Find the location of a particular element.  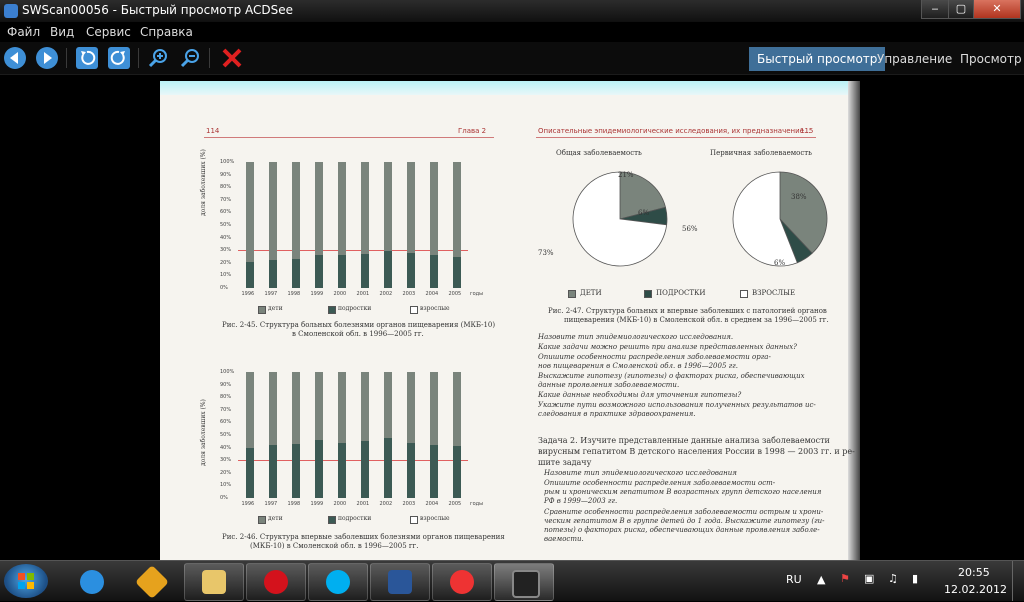

x-tick-label: 1998 is located at coordinates (294, 294).